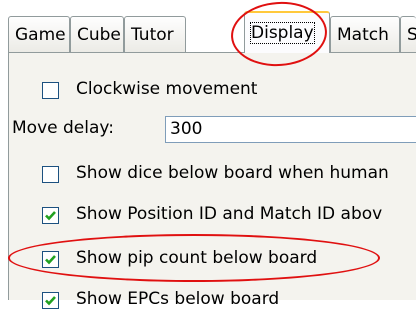  Describe the element at coordinates (282, 33) in the screenshot. I see `tab-display-label: Display` at that location.